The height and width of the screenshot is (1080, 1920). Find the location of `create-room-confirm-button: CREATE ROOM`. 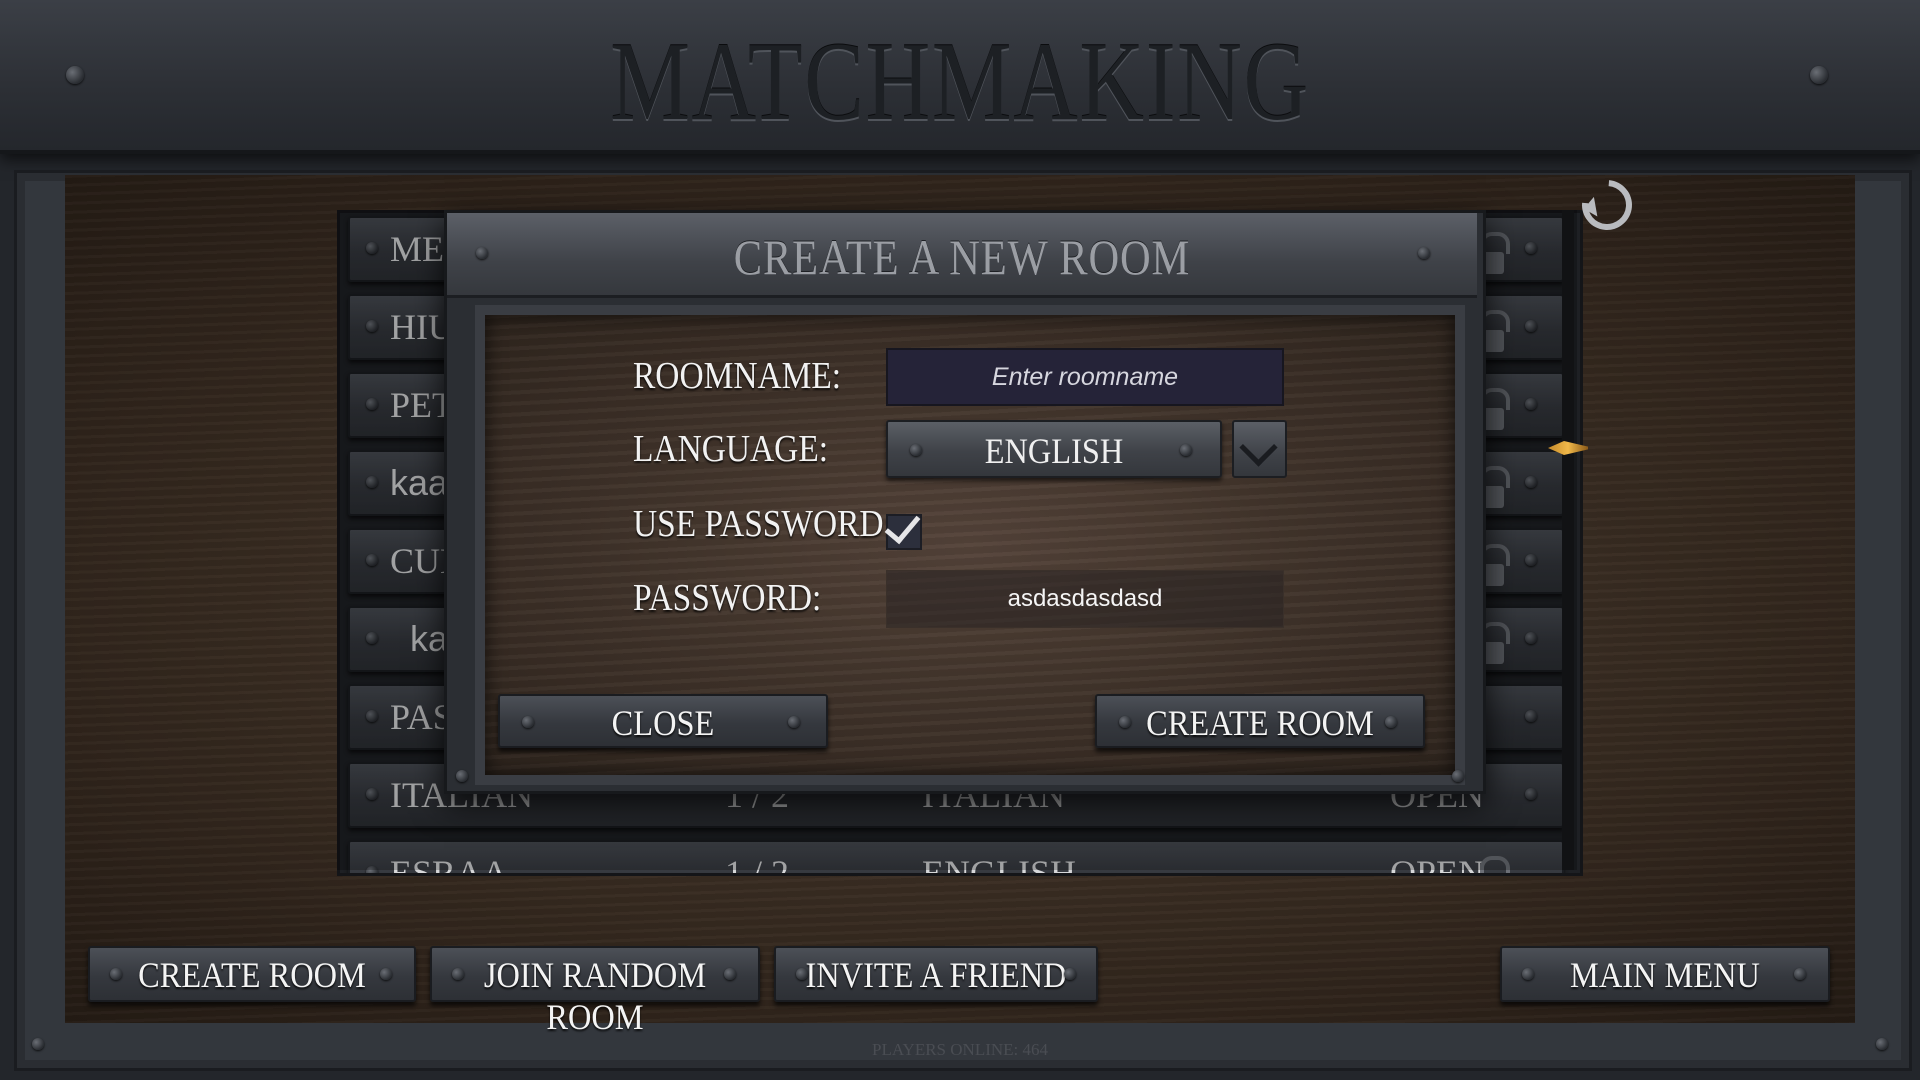

create-room-confirm-button: CREATE ROOM is located at coordinates (1260, 721).